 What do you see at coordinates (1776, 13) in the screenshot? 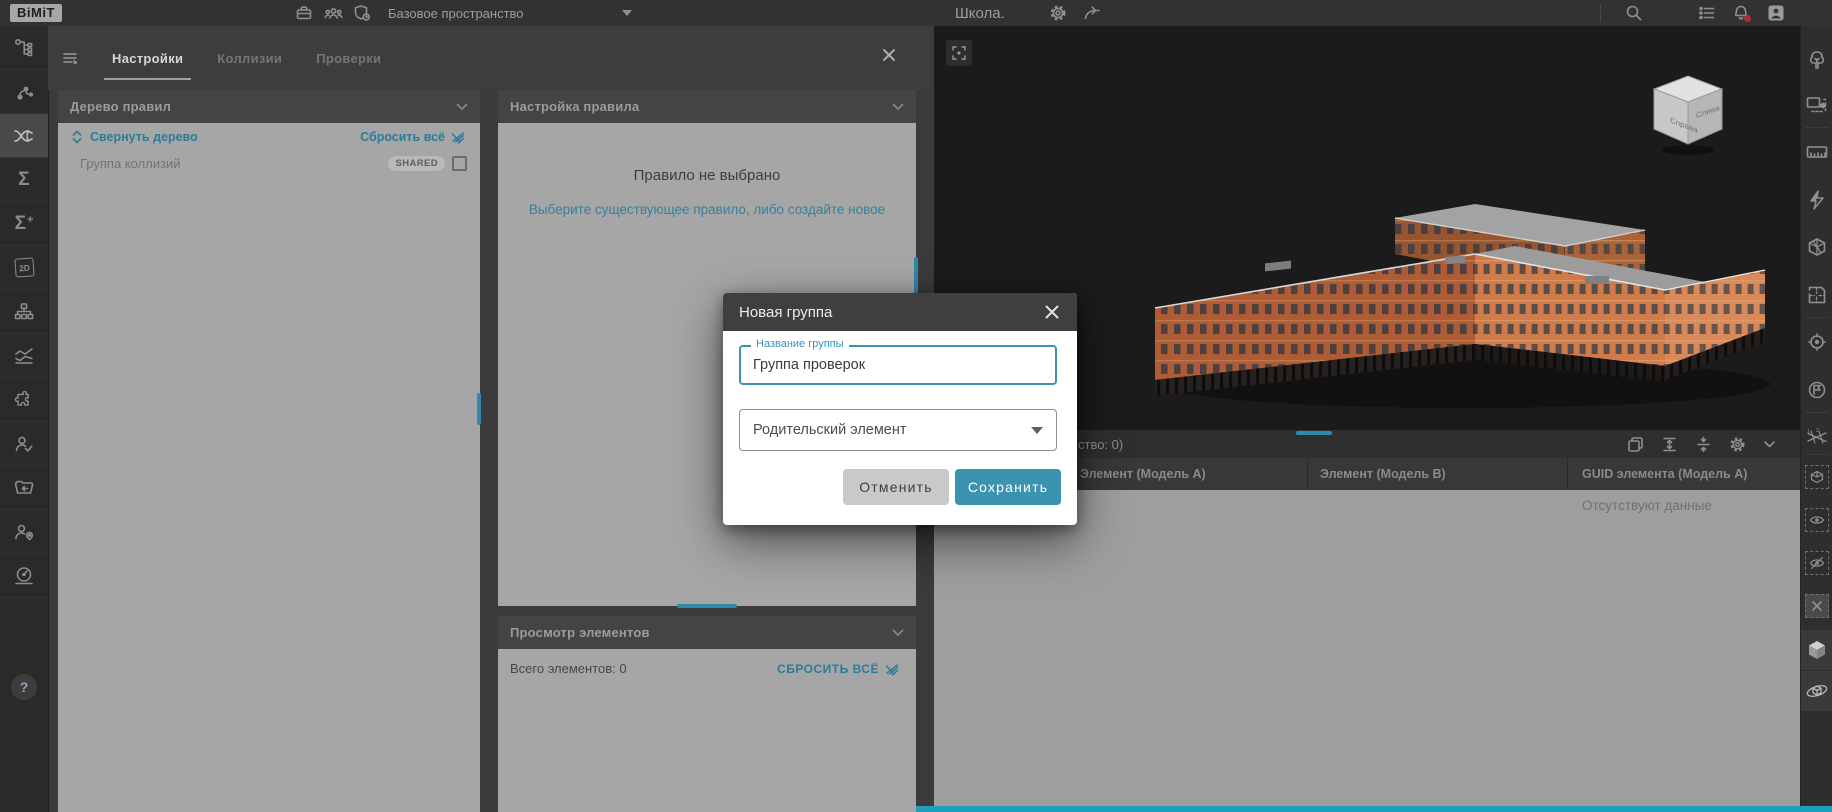
I see `account-icon` at bounding box center [1776, 13].